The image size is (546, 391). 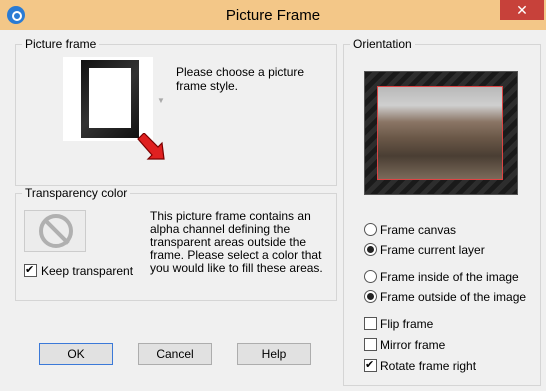 What do you see at coordinates (370, 229) in the screenshot?
I see `frame-canvas-radio` at bounding box center [370, 229].